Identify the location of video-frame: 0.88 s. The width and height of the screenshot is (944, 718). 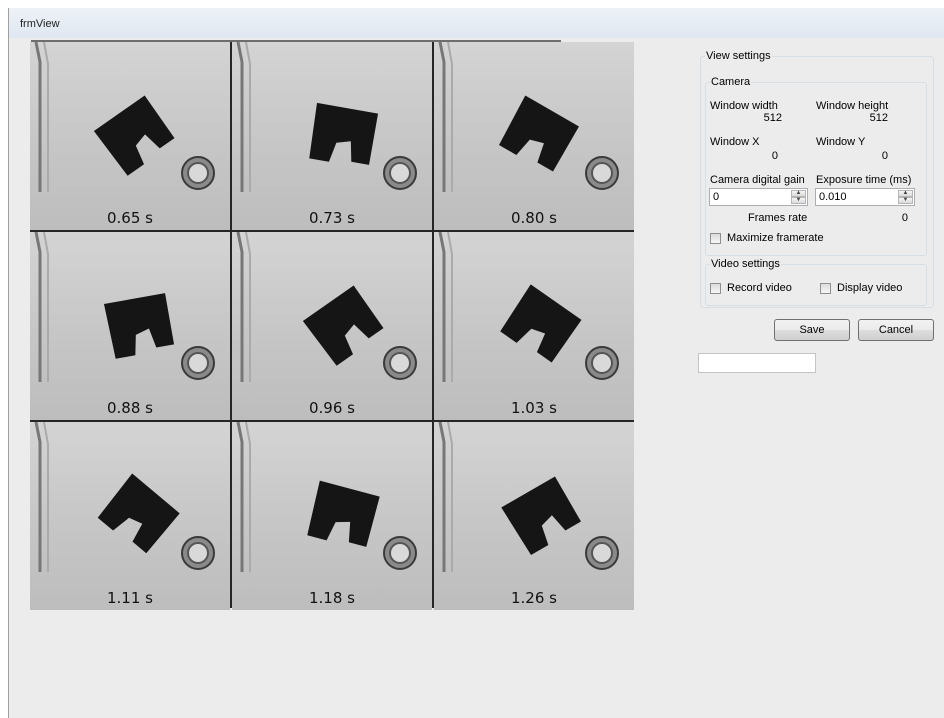
(130, 326).